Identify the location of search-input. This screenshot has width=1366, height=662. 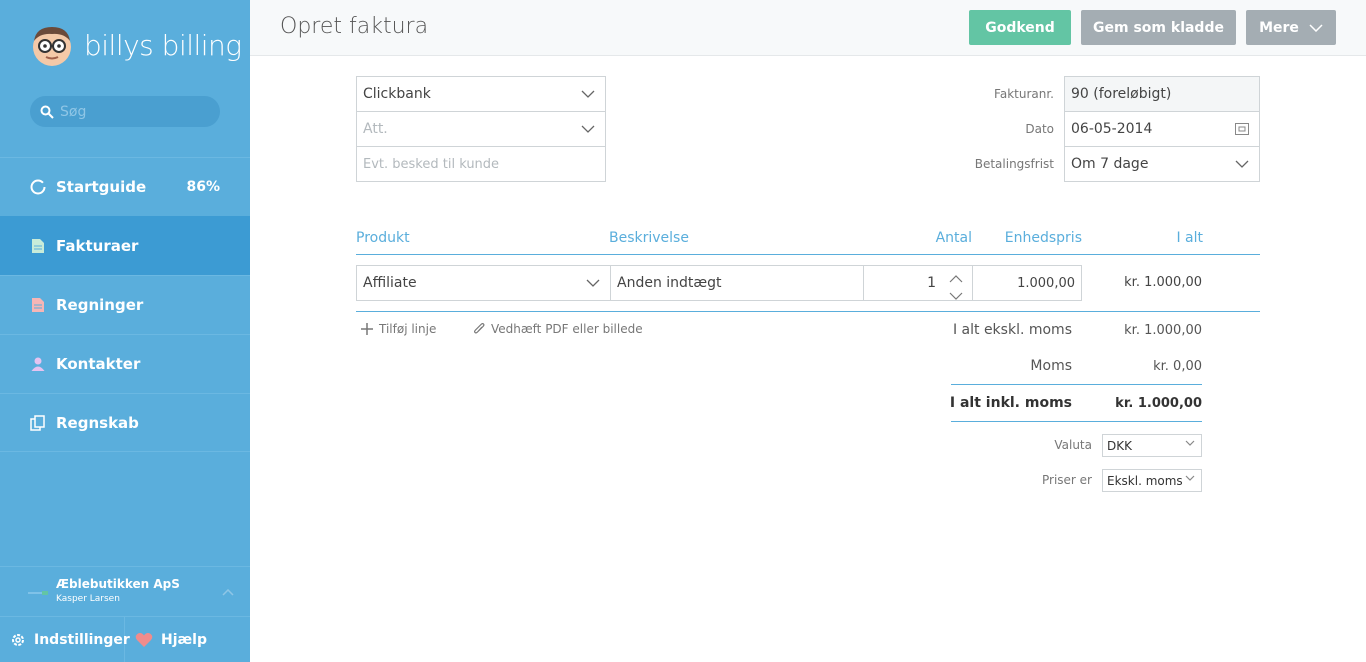
(135, 111).